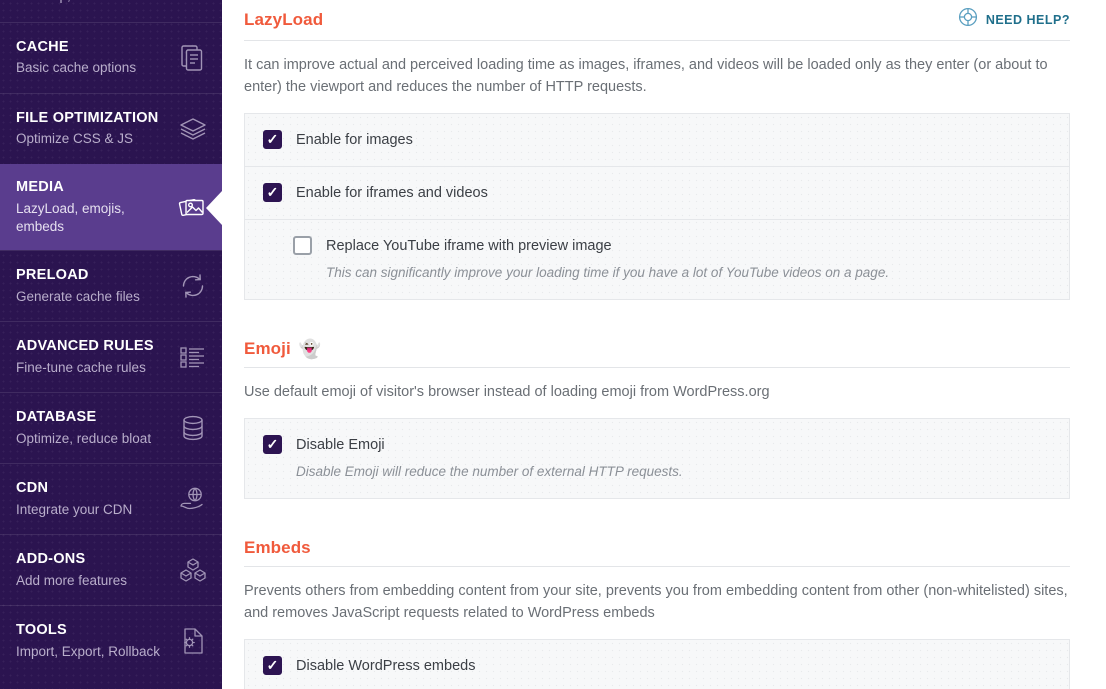 The image size is (1106, 689). What do you see at coordinates (111, 498) in the screenshot?
I see `sidebar-item-cdn: CDN Integrate your CDN` at bounding box center [111, 498].